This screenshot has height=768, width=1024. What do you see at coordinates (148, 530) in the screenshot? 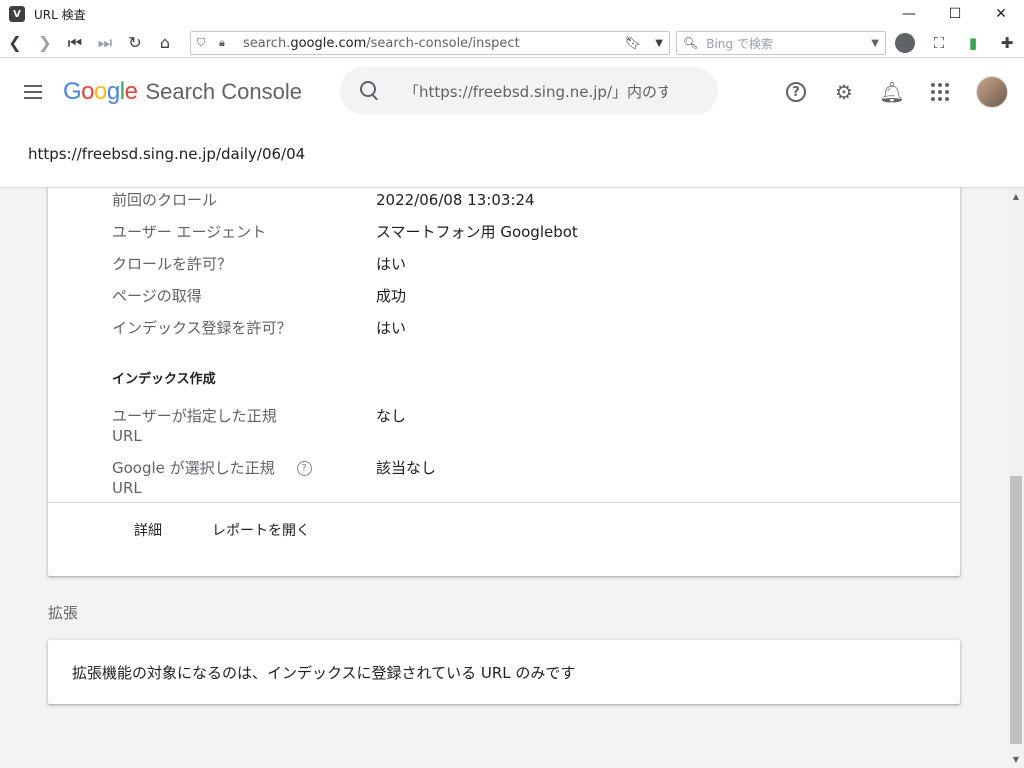
I see `details-button: 詳細` at bounding box center [148, 530].